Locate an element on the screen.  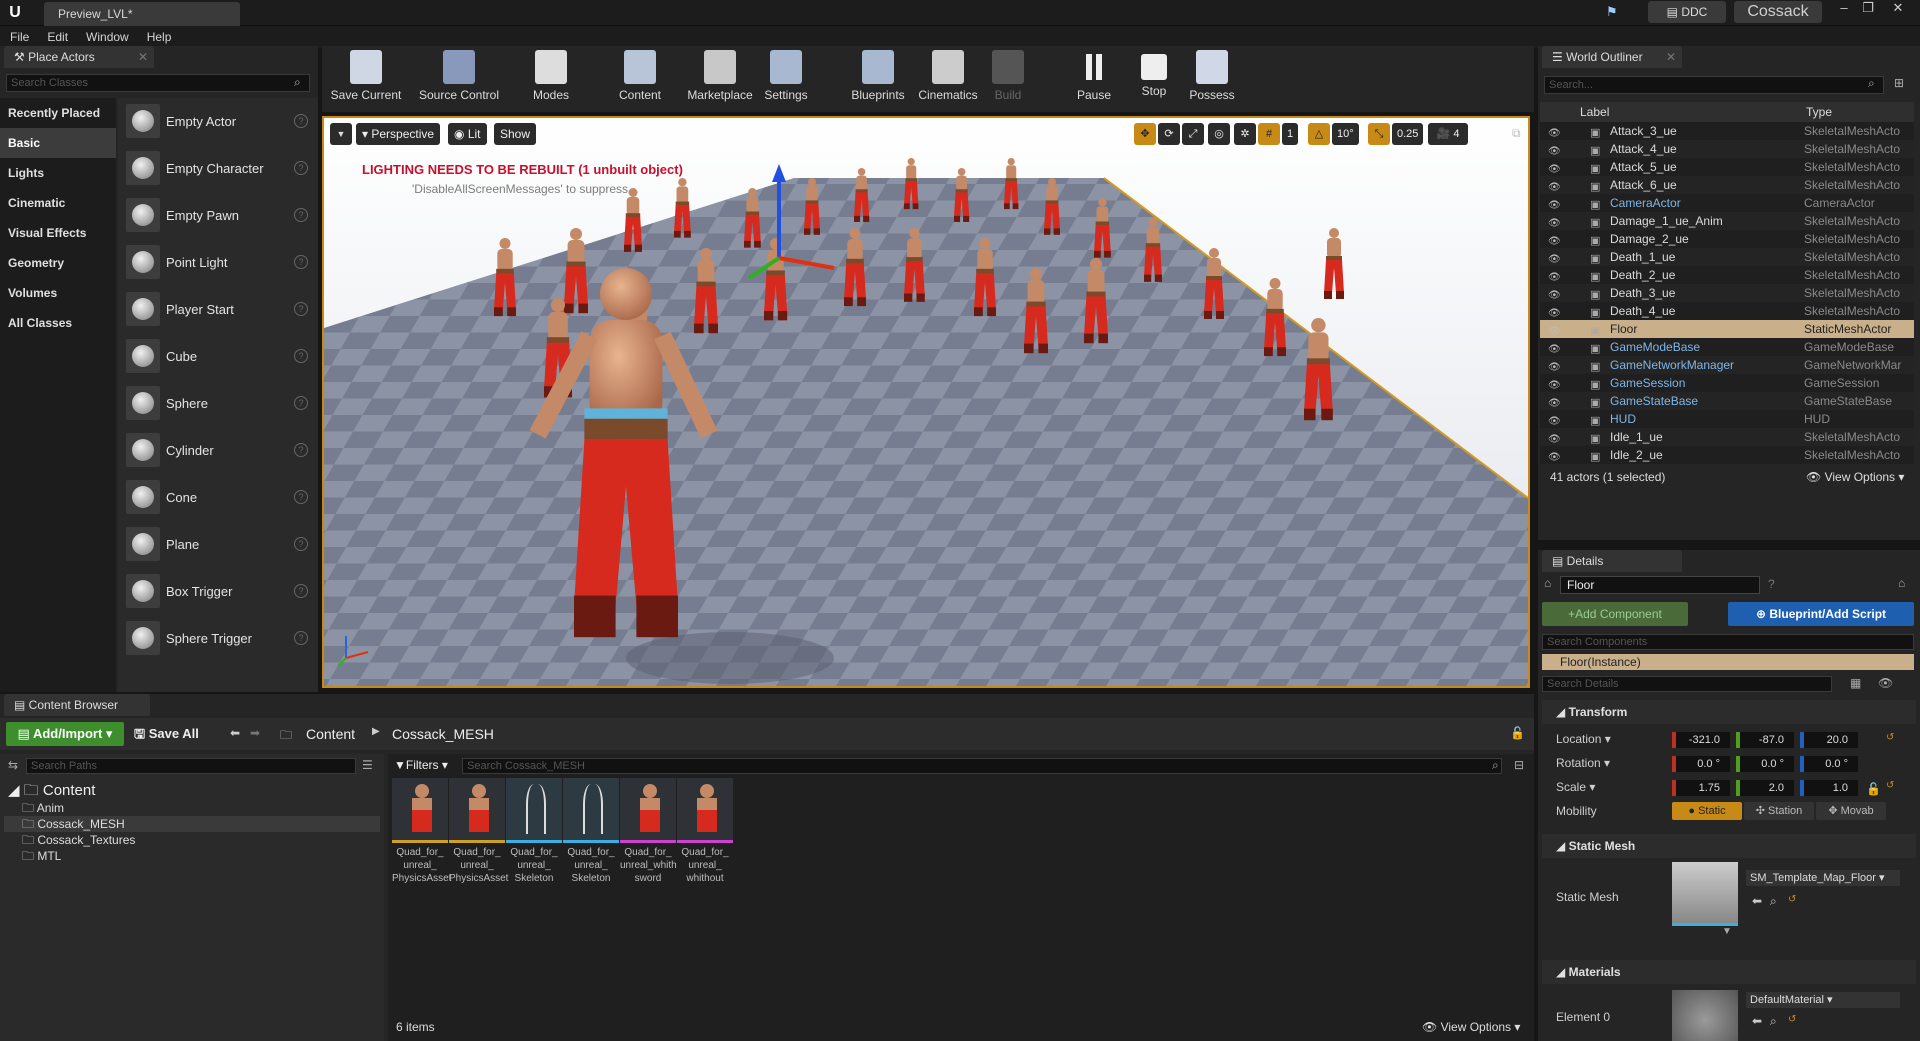
folder-mtl: 🗀 MTL is located at coordinates (192, 856).